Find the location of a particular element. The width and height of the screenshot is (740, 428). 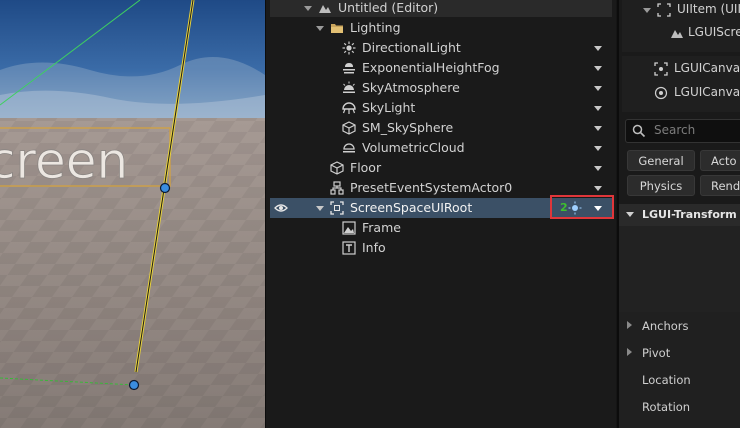

row-label: DirectionalLight is located at coordinates (411, 47).